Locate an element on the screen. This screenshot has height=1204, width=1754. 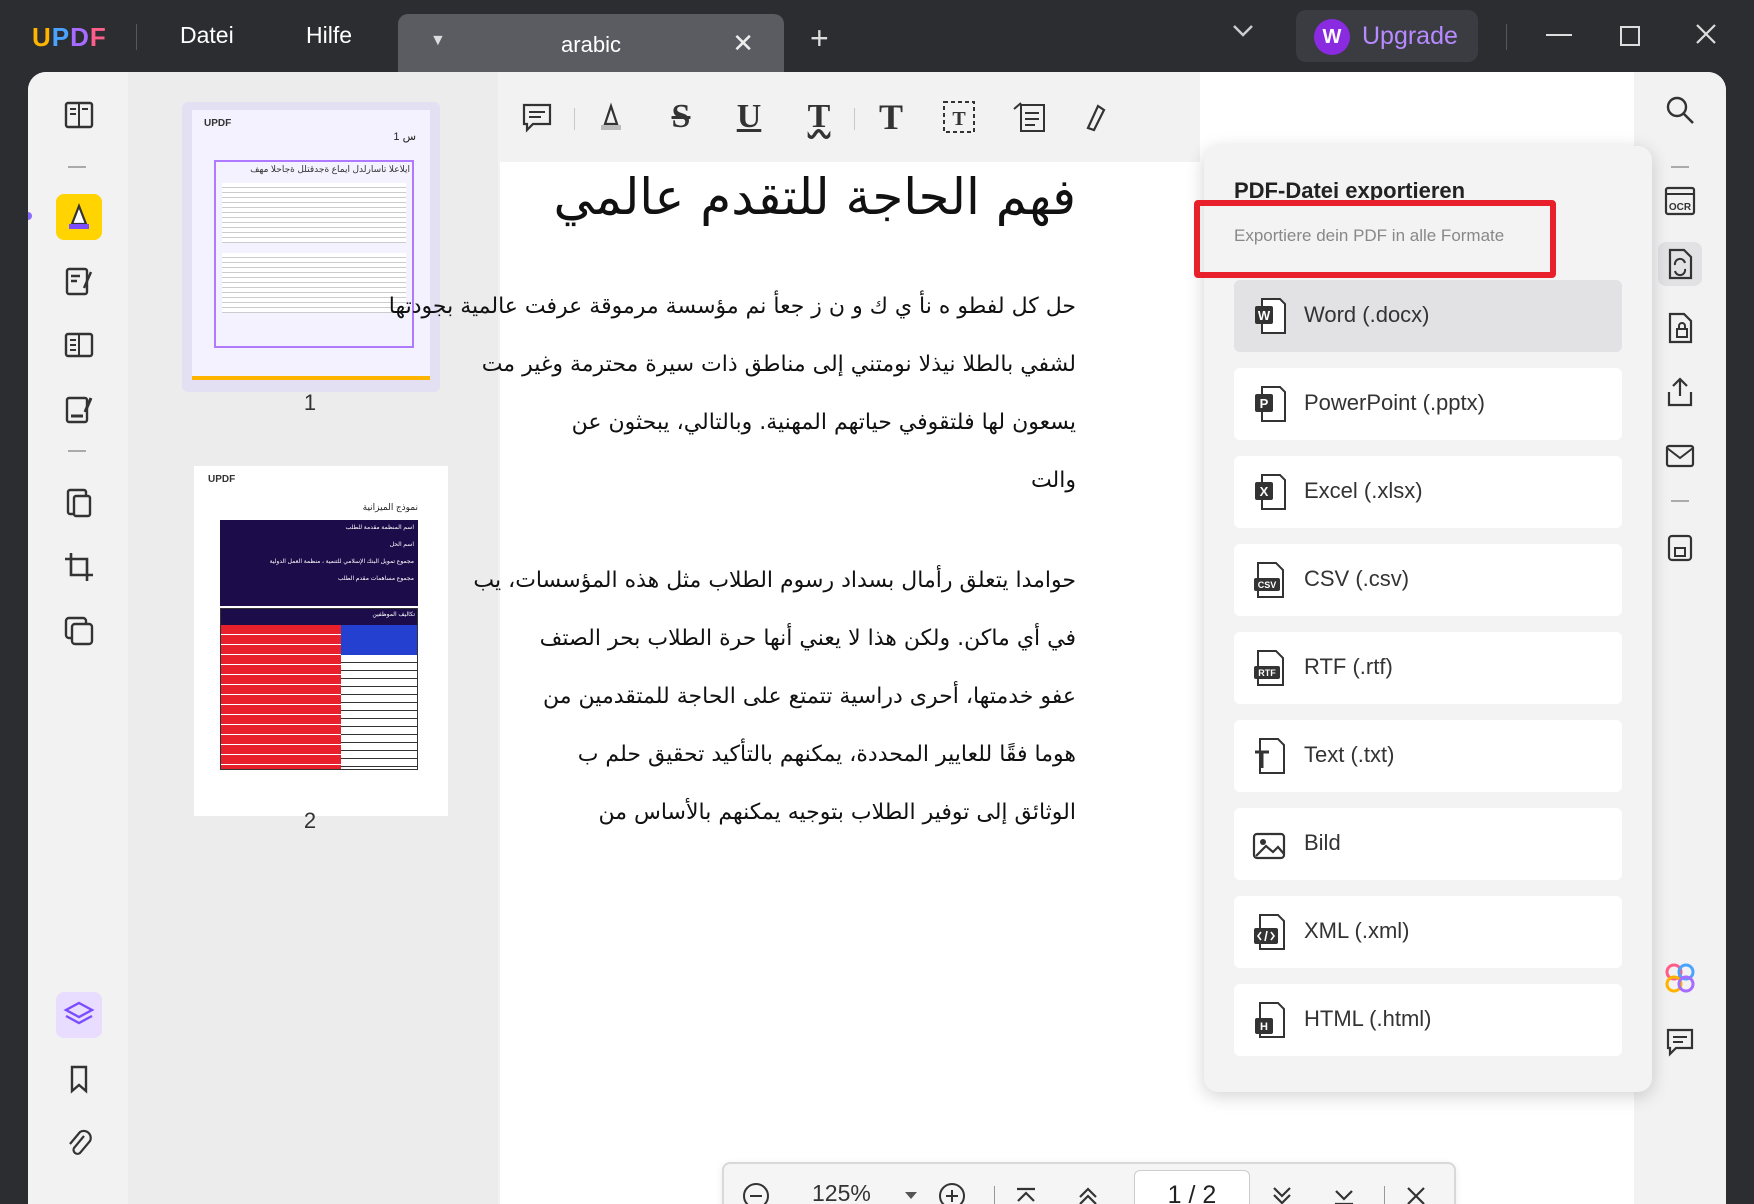
page-indicator: 1 / 2 is located at coordinates (1192, 1187).